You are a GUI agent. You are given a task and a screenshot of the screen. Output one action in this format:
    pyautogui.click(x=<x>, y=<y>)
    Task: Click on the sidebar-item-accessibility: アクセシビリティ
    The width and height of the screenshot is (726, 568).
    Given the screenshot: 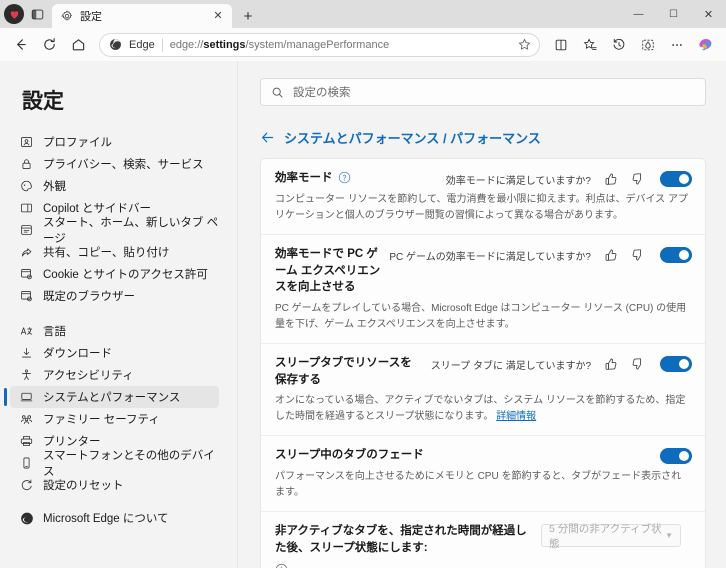 What is the action you would take?
    pyautogui.click(x=114, y=375)
    